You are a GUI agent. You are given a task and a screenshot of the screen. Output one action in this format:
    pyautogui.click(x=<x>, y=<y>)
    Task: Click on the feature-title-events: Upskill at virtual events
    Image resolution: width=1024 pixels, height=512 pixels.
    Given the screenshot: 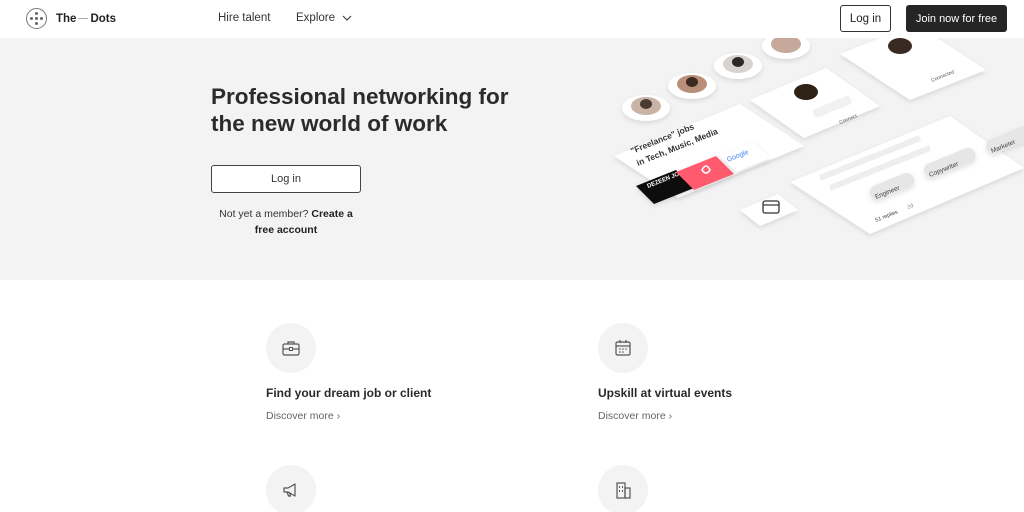 What is the action you would take?
    pyautogui.click(x=665, y=393)
    